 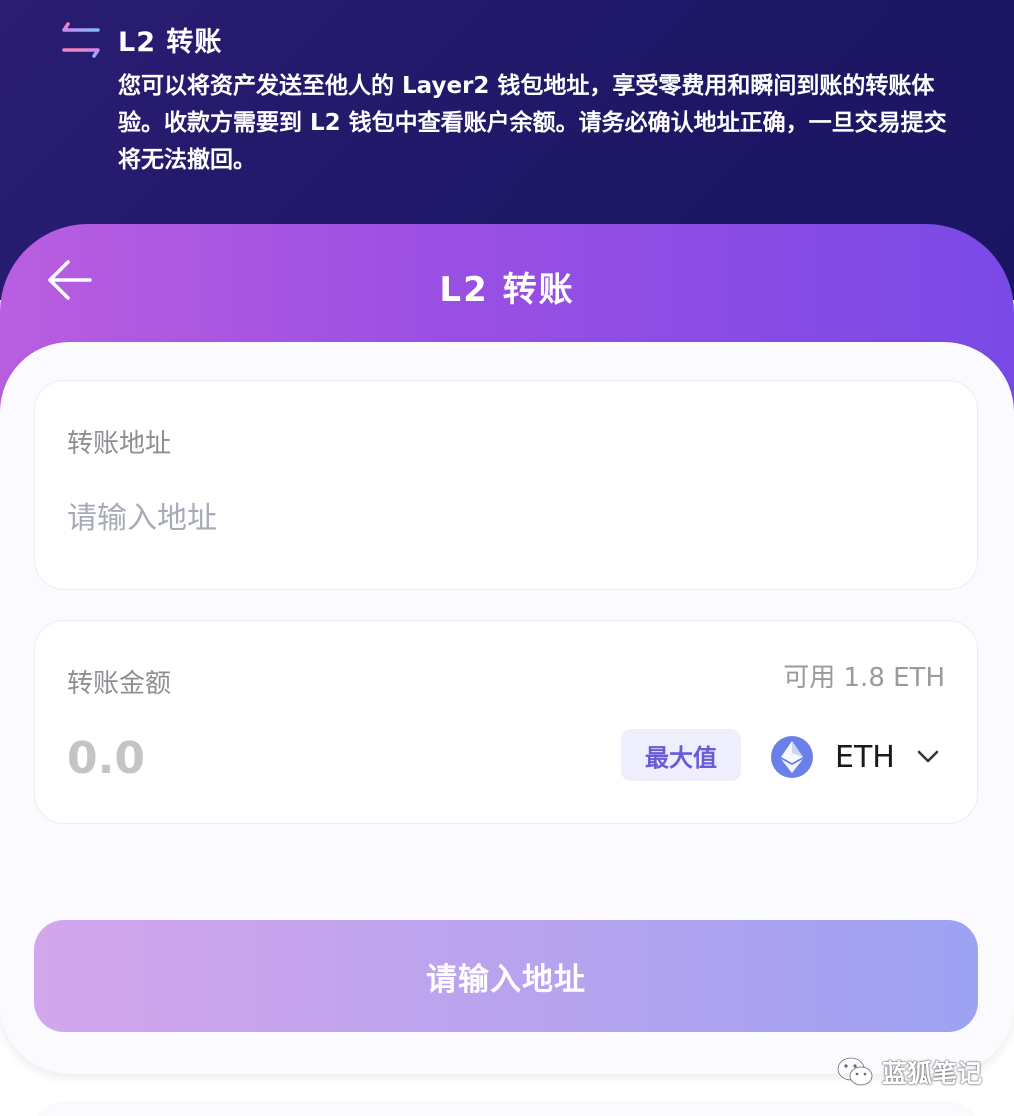 What do you see at coordinates (864, 678) in the screenshot?
I see `available-balance: 可用 1.8 ETH` at bounding box center [864, 678].